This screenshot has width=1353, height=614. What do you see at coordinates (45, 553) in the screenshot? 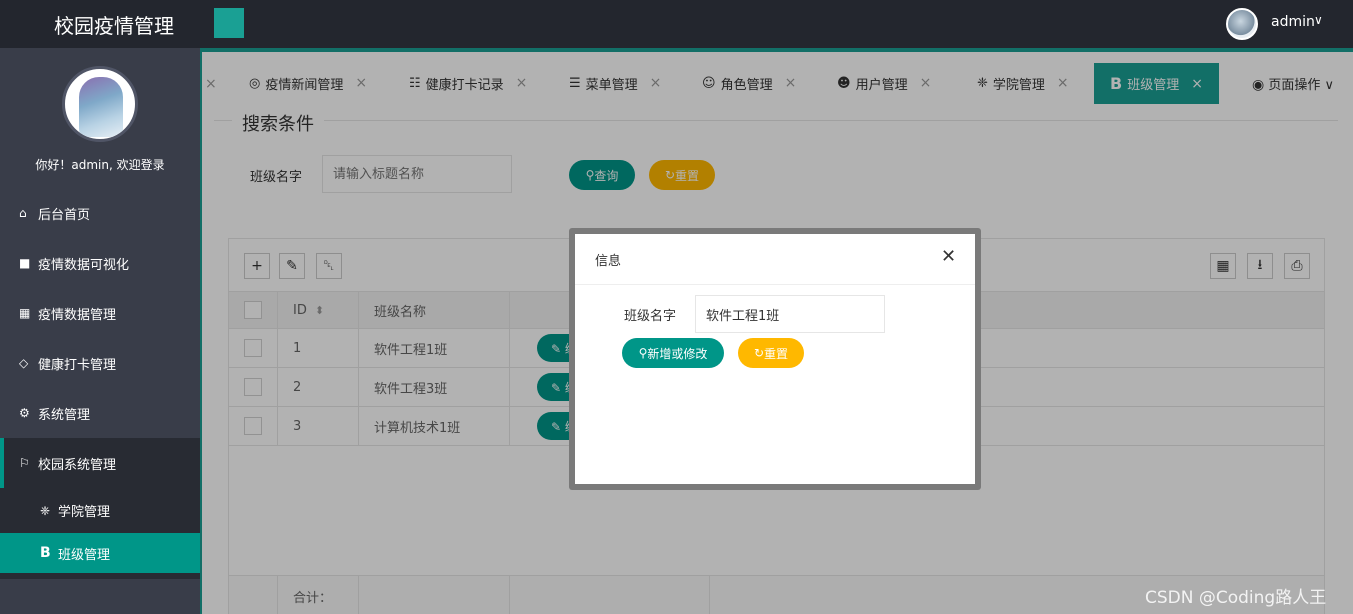
I see `bold-b-icon: B` at bounding box center [45, 553].